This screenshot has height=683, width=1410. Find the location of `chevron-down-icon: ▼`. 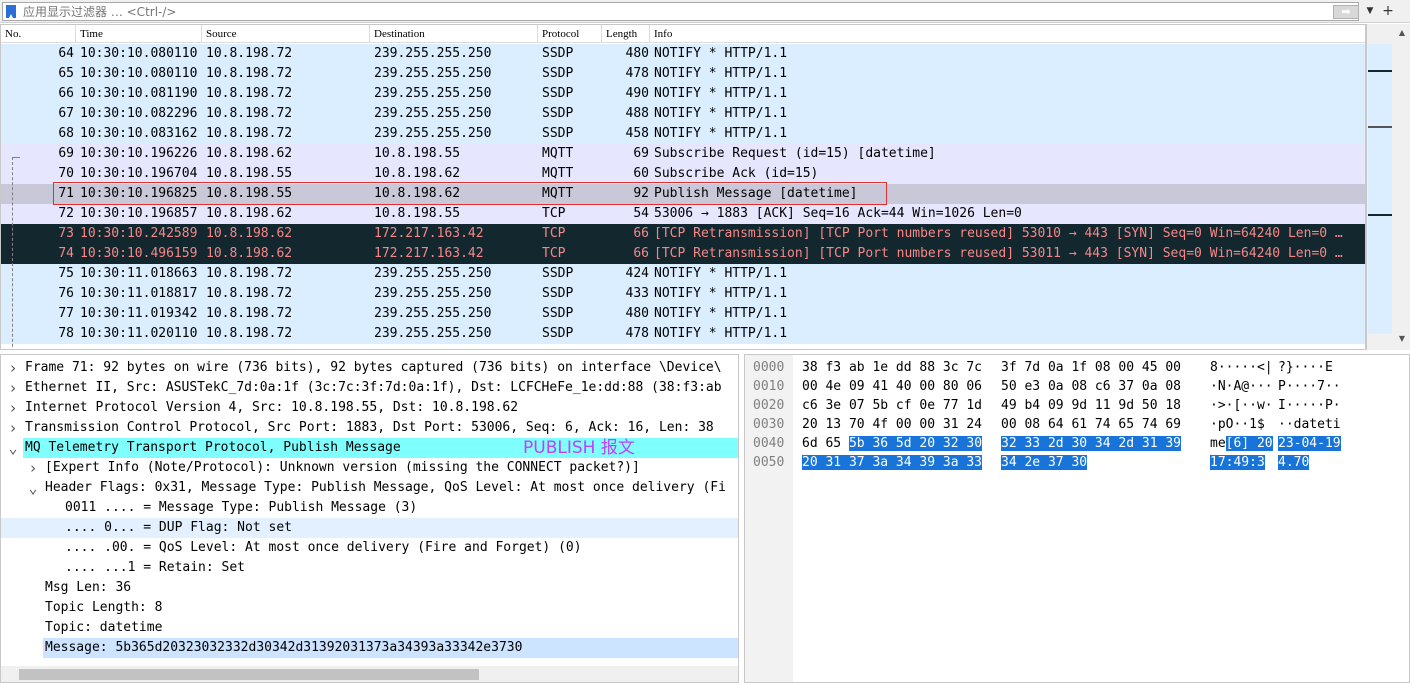

chevron-down-icon: ▼ is located at coordinates (1370, 11).